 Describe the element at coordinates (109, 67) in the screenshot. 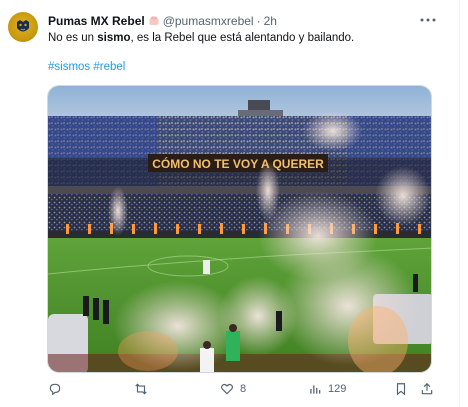

I see `hashtag-rebel: #rebel` at that location.